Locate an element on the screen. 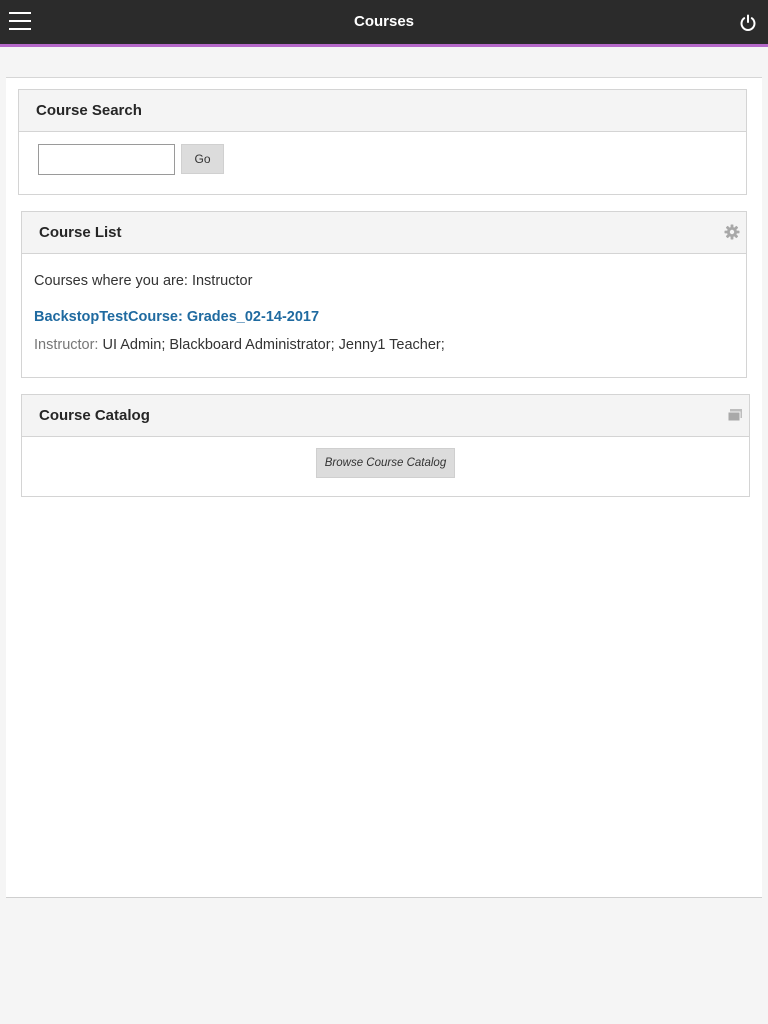  course-link: BackstopTestCourse: Grades_02-14-2017 is located at coordinates (176, 317).